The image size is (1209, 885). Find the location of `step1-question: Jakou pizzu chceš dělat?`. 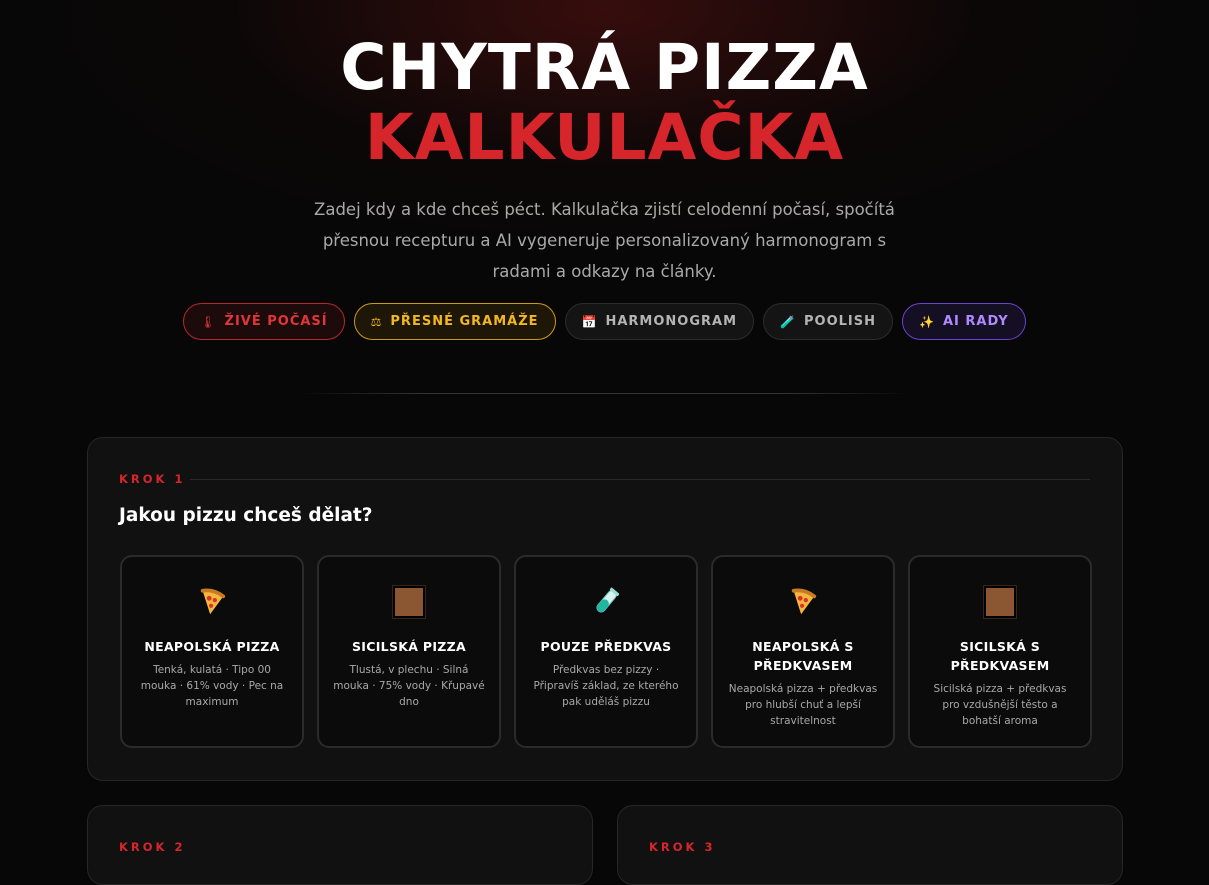

step1-question: Jakou pizzu chceš dělat? is located at coordinates (246, 515).